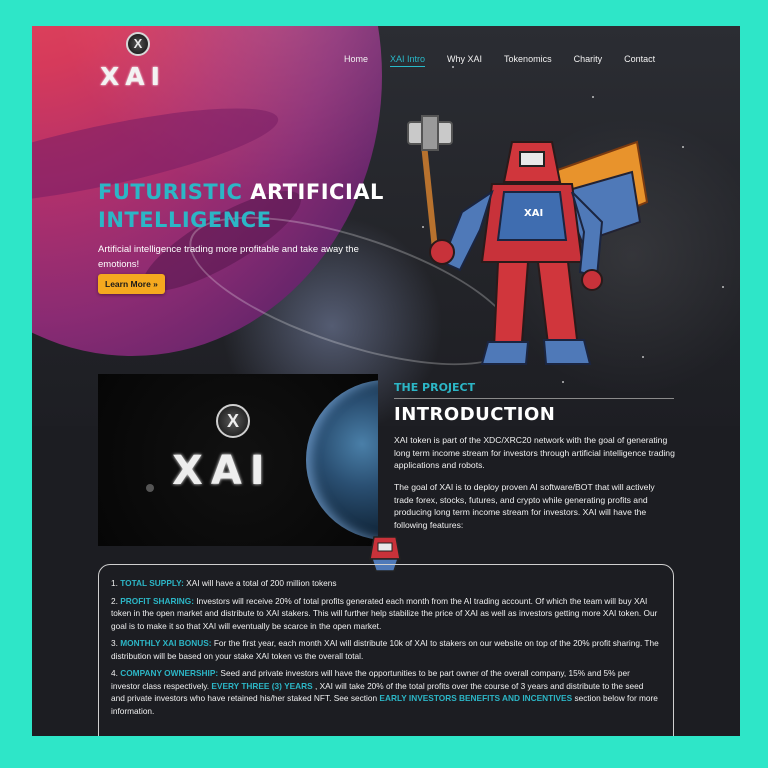 The height and width of the screenshot is (768, 768). Describe the element at coordinates (435, 387) in the screenshot. I see `project-kicker: THE PROJECT` at that location.